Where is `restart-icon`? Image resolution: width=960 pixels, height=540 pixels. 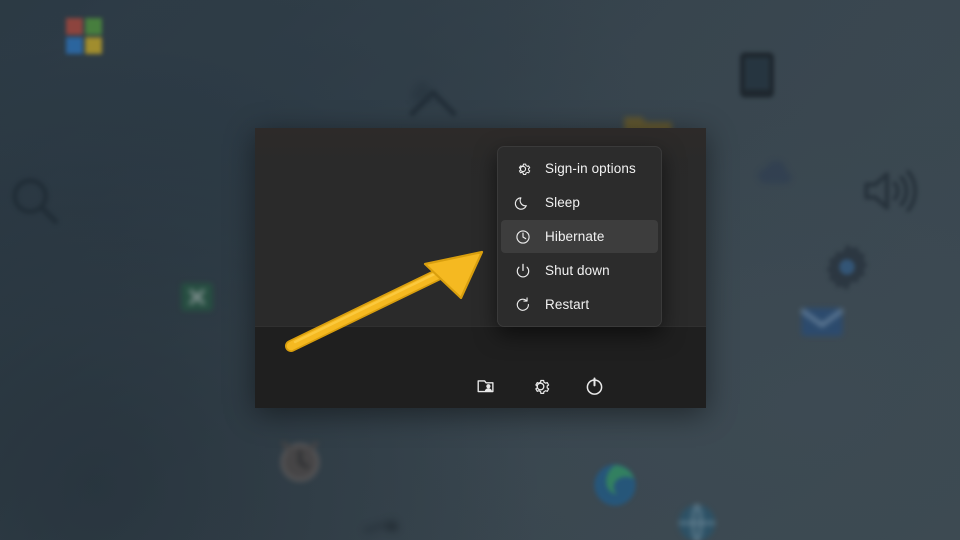 restart-icon is located at coordinates (522, 303).